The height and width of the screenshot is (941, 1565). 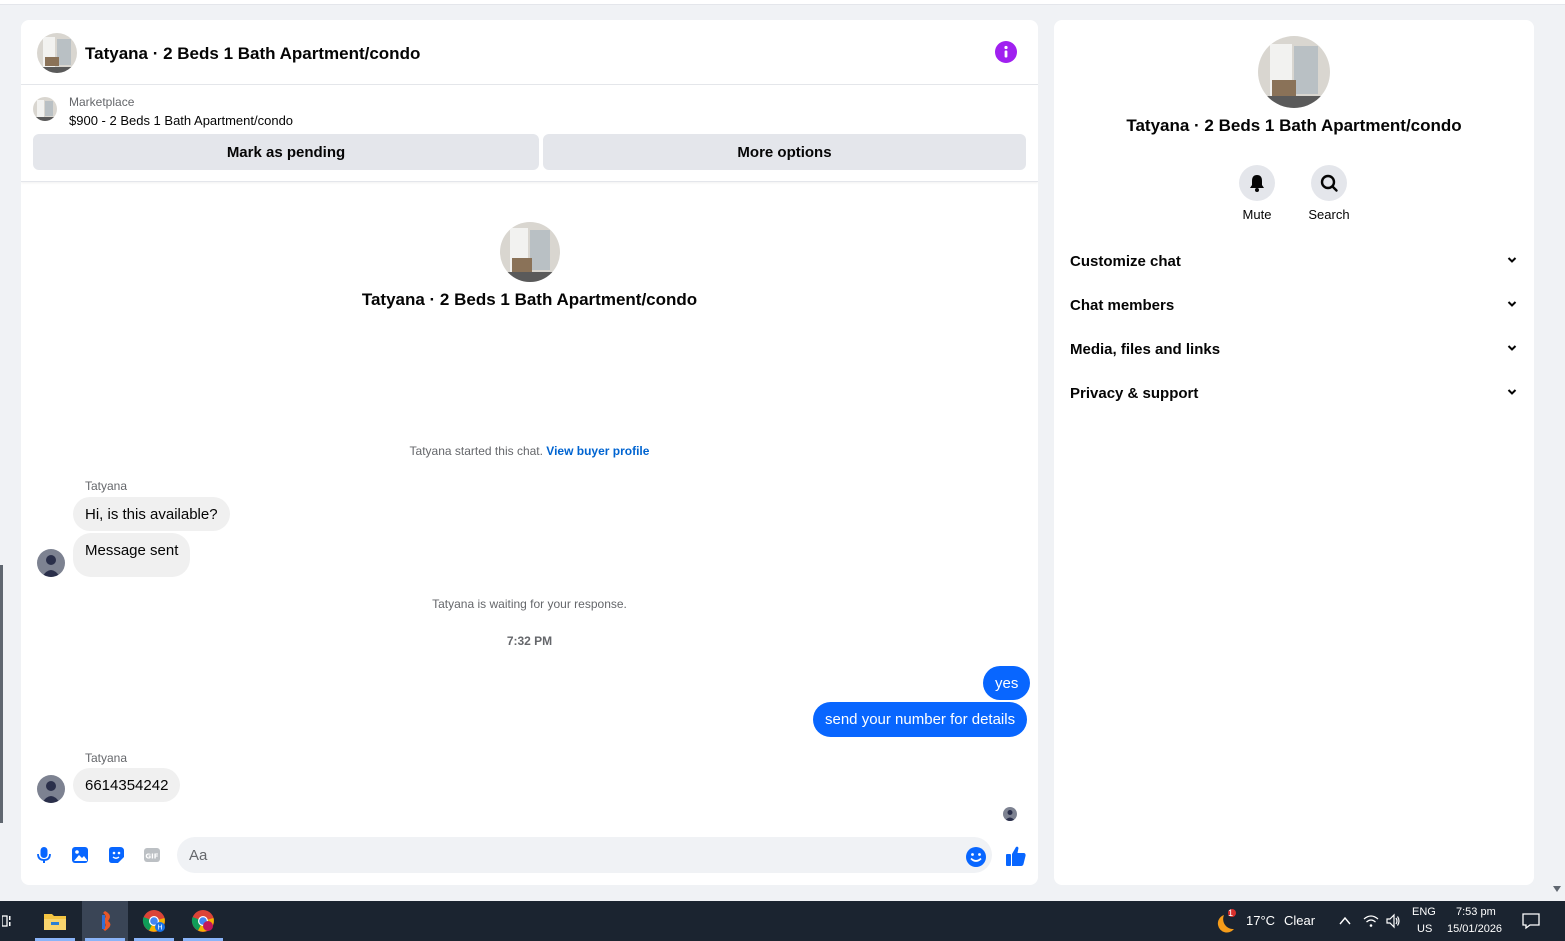 I want to click on section-label: Privacy & support, so click(x=1134, y=393).